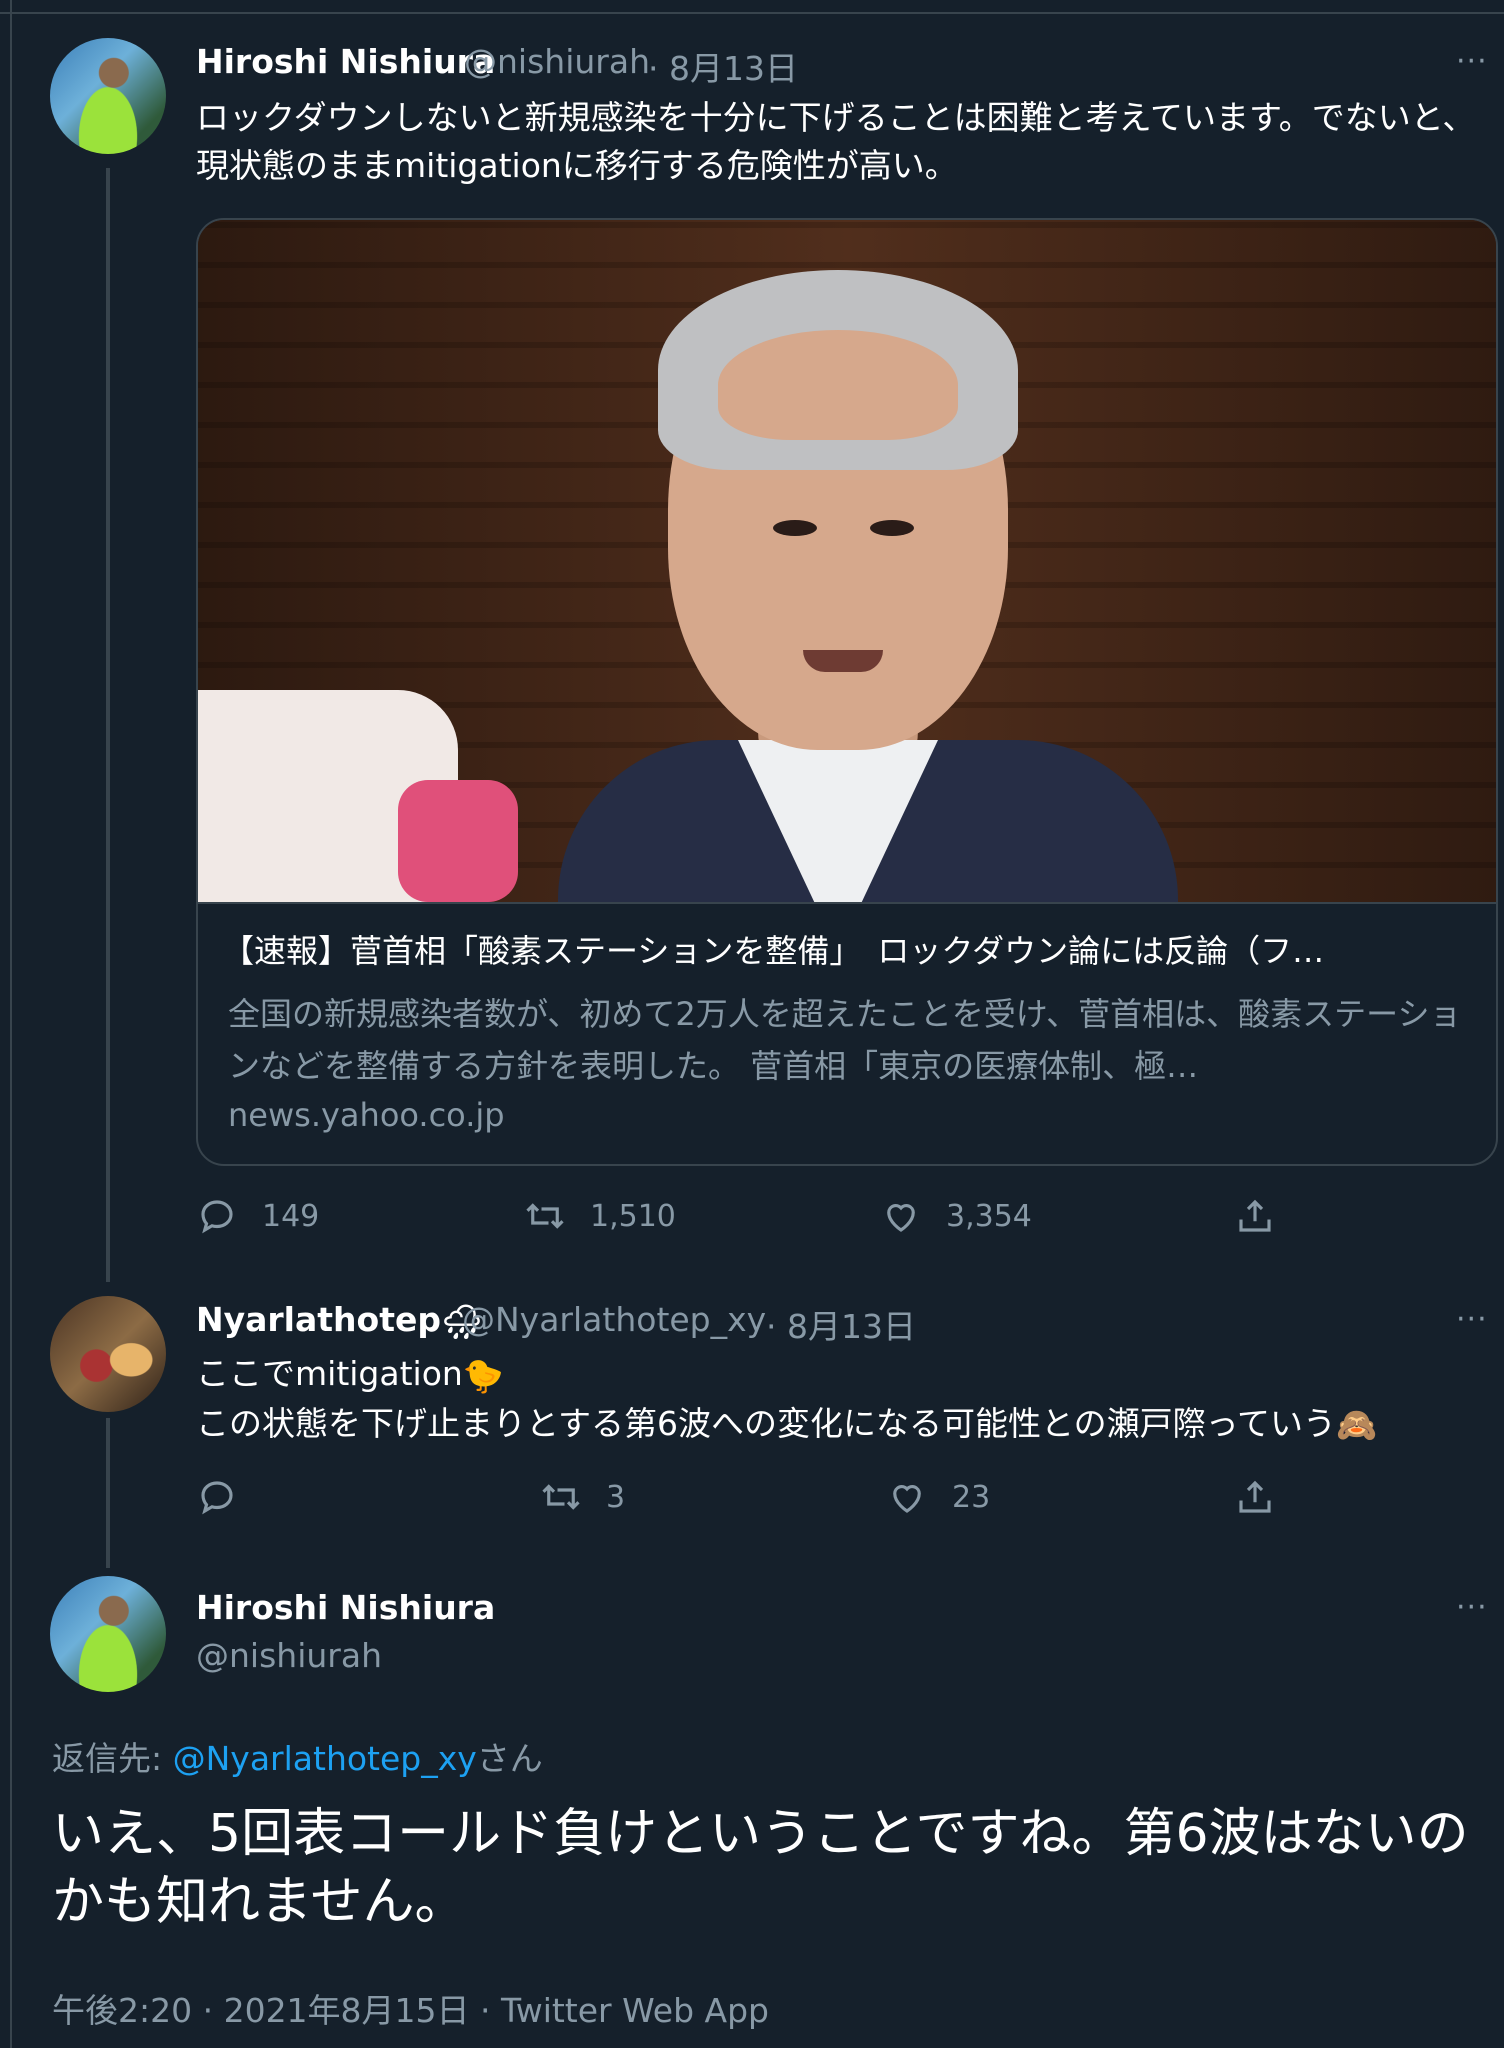  I want to click on retweet-button: 1,510, so click(600, 1216).